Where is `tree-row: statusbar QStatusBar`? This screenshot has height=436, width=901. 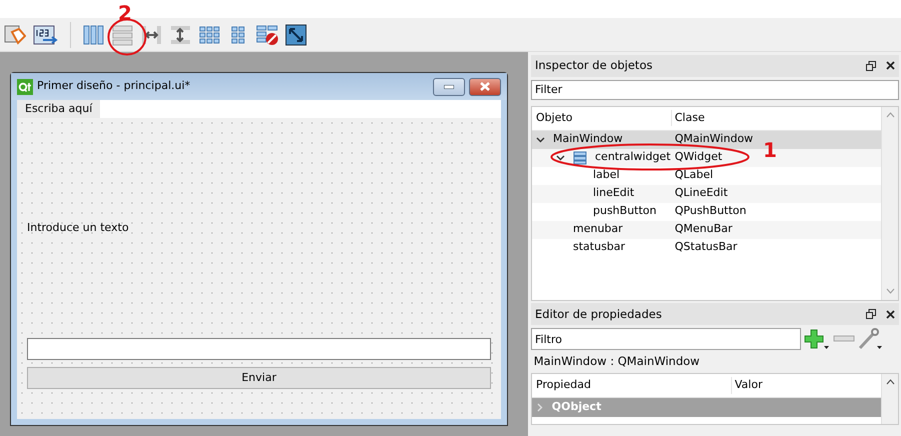 tree-row: statusbar QStatusBar is located at coordinates (706, 247).